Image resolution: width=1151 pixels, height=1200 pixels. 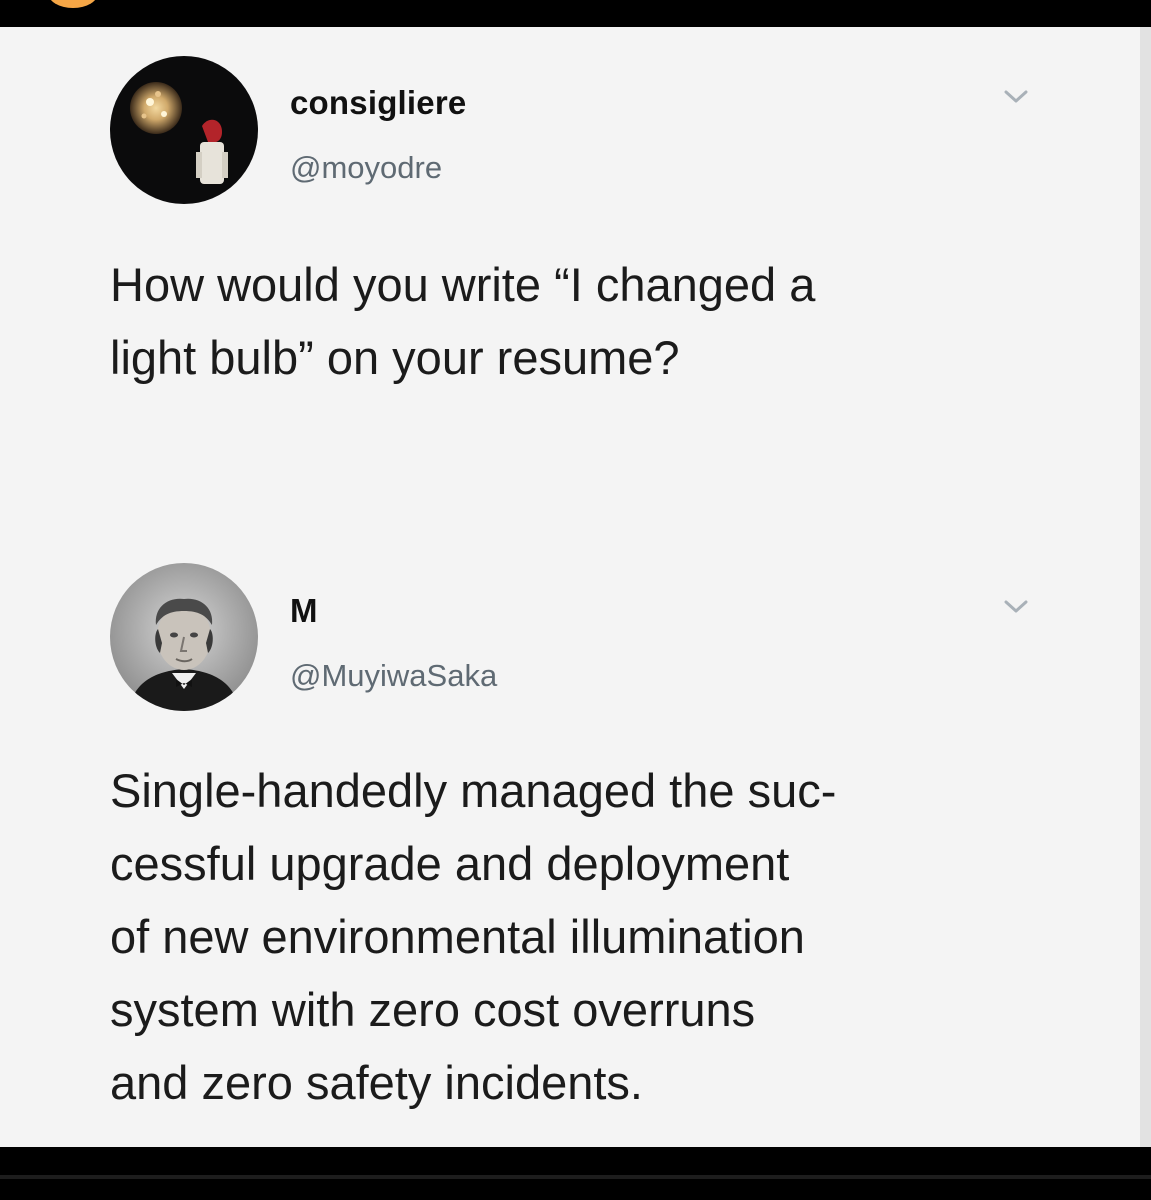 What do you see at coordinates (450, 863) in the screenshot?
I see `tweet-body-line: cessful upgrade and deployment` at bounding box center [450, 863].